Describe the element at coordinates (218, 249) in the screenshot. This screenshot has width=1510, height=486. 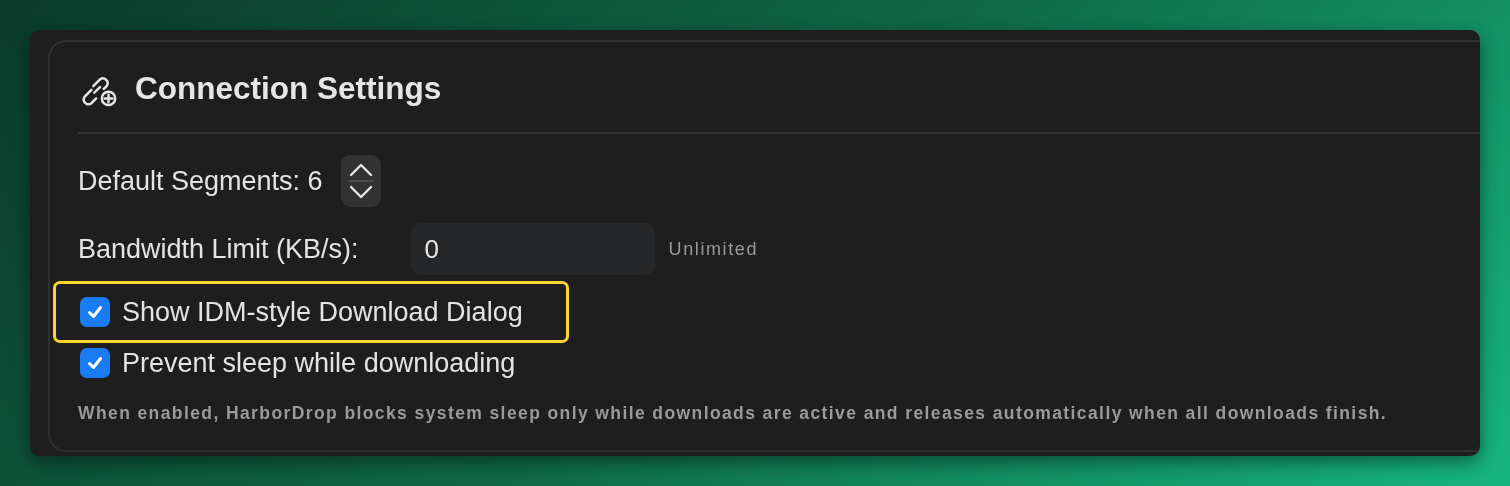
I see `bandwidth-label: Bandwidth Limit (KB/s):` at that location.